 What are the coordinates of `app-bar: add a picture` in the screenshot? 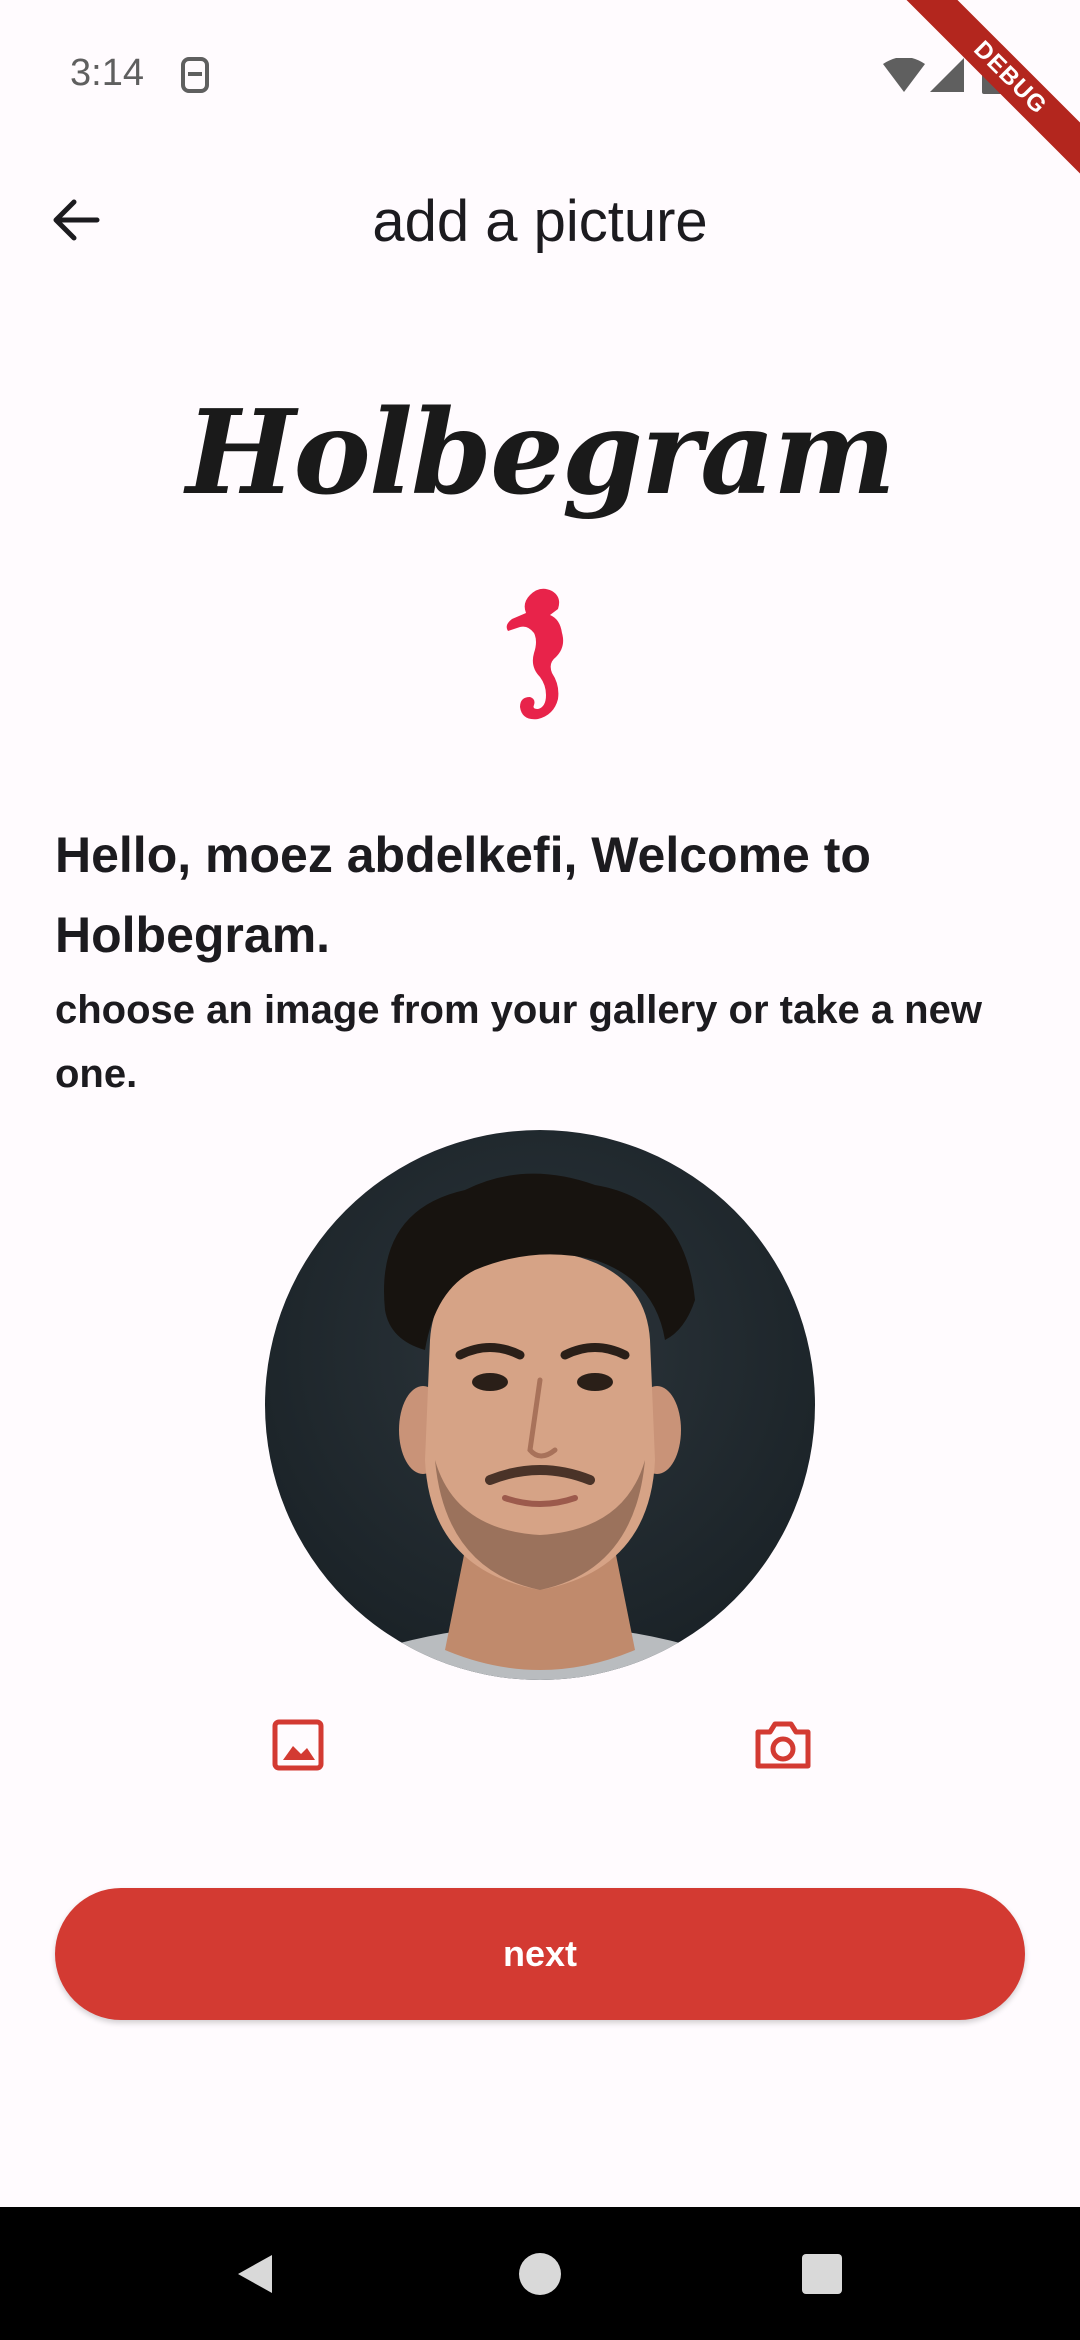 It's located at (540, 220).